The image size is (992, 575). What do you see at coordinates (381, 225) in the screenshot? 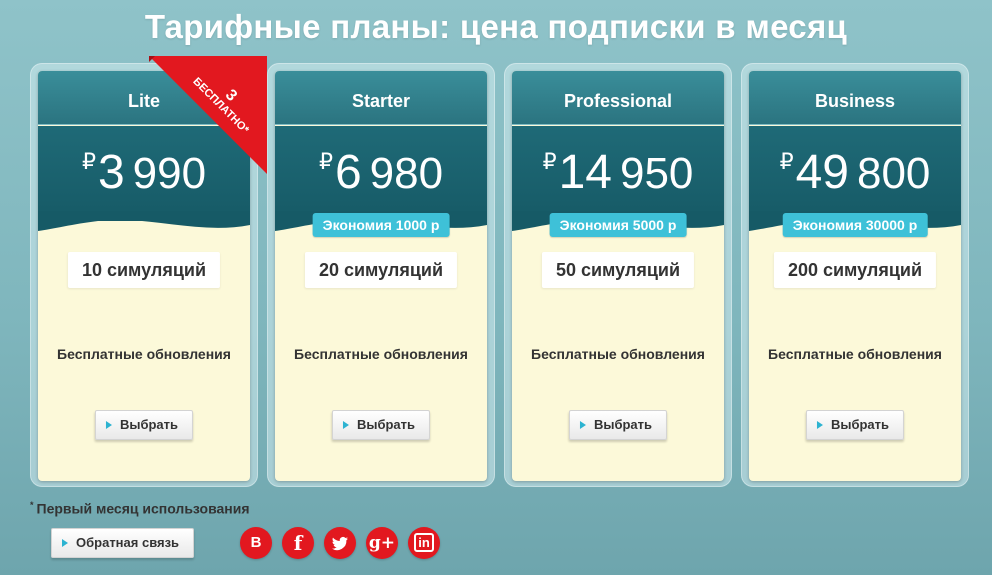
I see `savings-badge: Экономия 1000 р` at bounding box center [381, 225].